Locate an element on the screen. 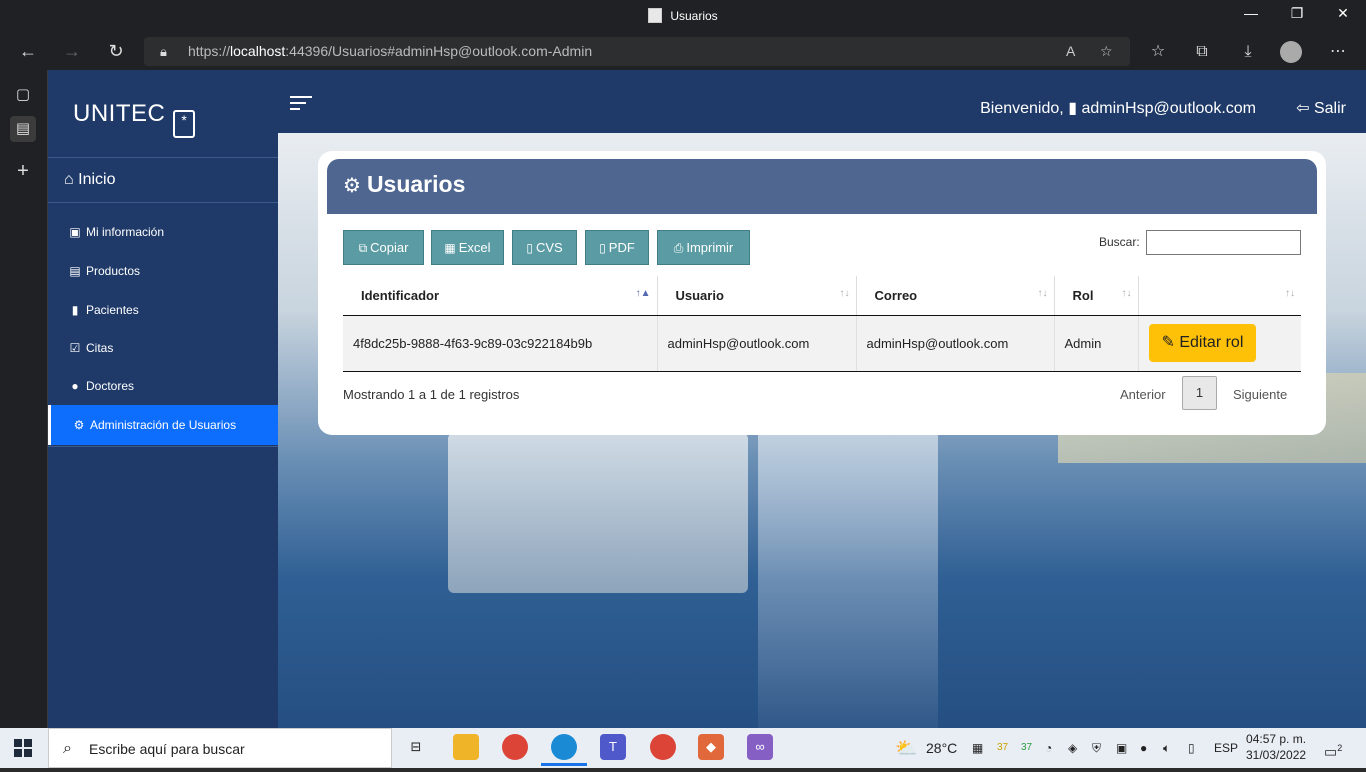 This screenshot has width=1366, height=772. vertical-tab-strip: ▢ ▤ + is located at coordinates (24, 399).